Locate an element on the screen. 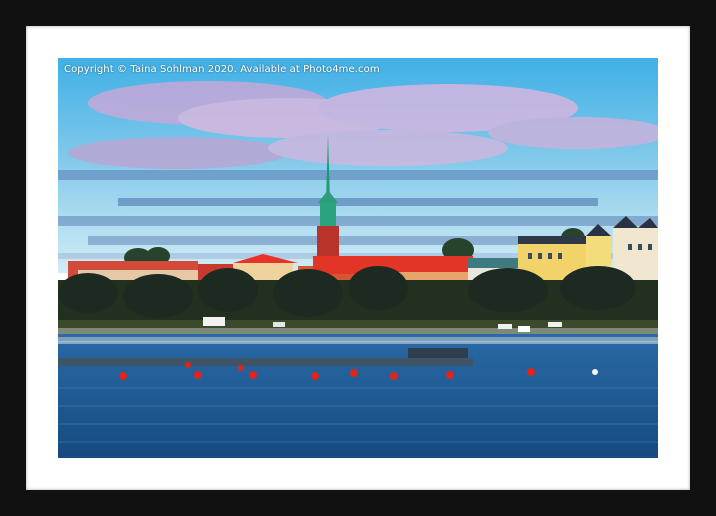  park-trees is located at coordinates (358, 299).